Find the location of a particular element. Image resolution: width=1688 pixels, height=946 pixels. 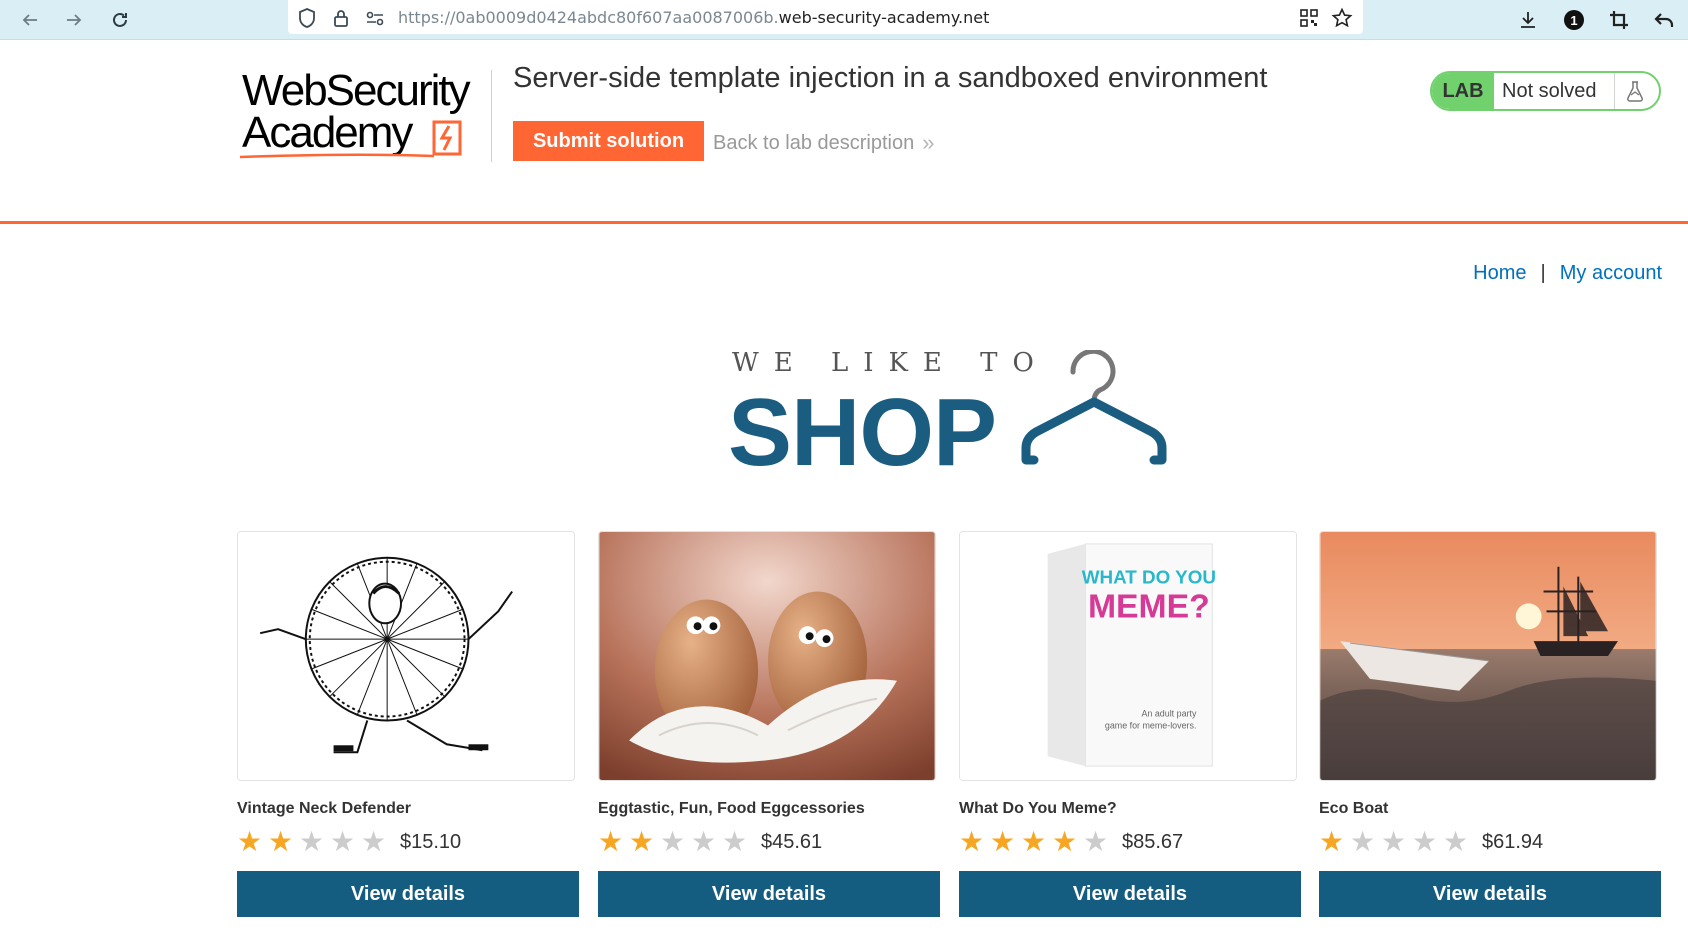

forward-arrow-icon is located at coordinates (74, 20).